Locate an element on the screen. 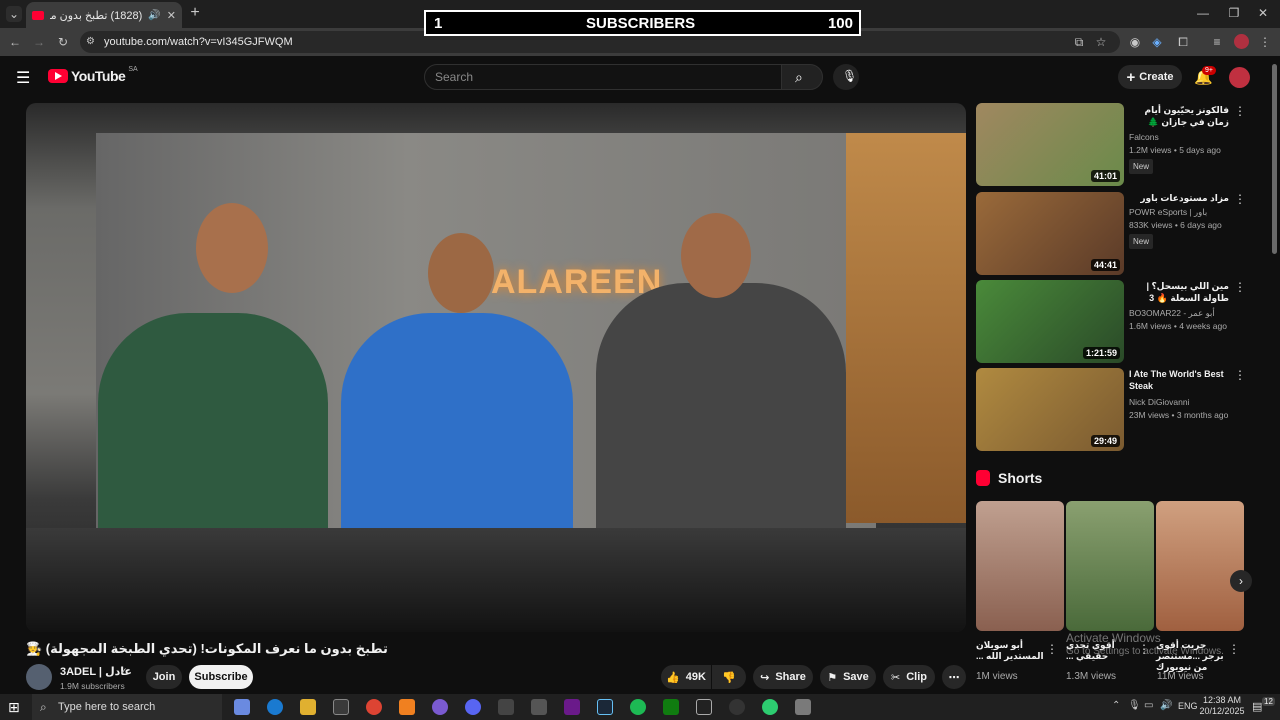 The height and width of the screenshot is (720, 1280). page-scrollbar is located at coordinates (1274, 159).